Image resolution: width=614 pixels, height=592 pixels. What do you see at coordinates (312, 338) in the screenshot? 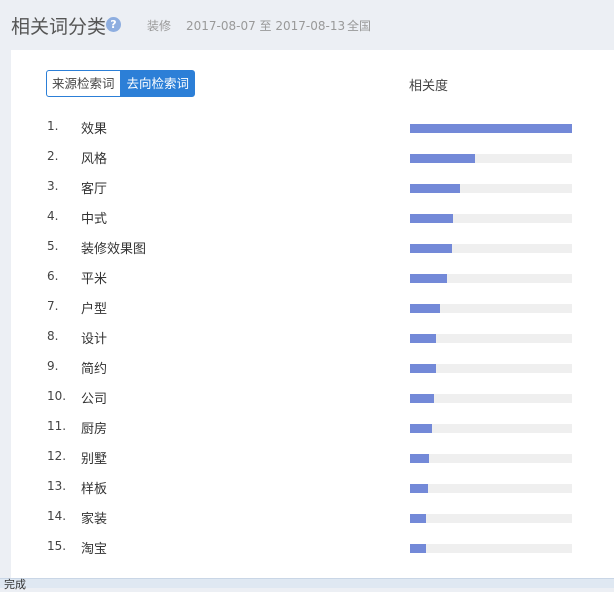
I see `keyword-row: 8. 设计` at bounding box center [312, 338].